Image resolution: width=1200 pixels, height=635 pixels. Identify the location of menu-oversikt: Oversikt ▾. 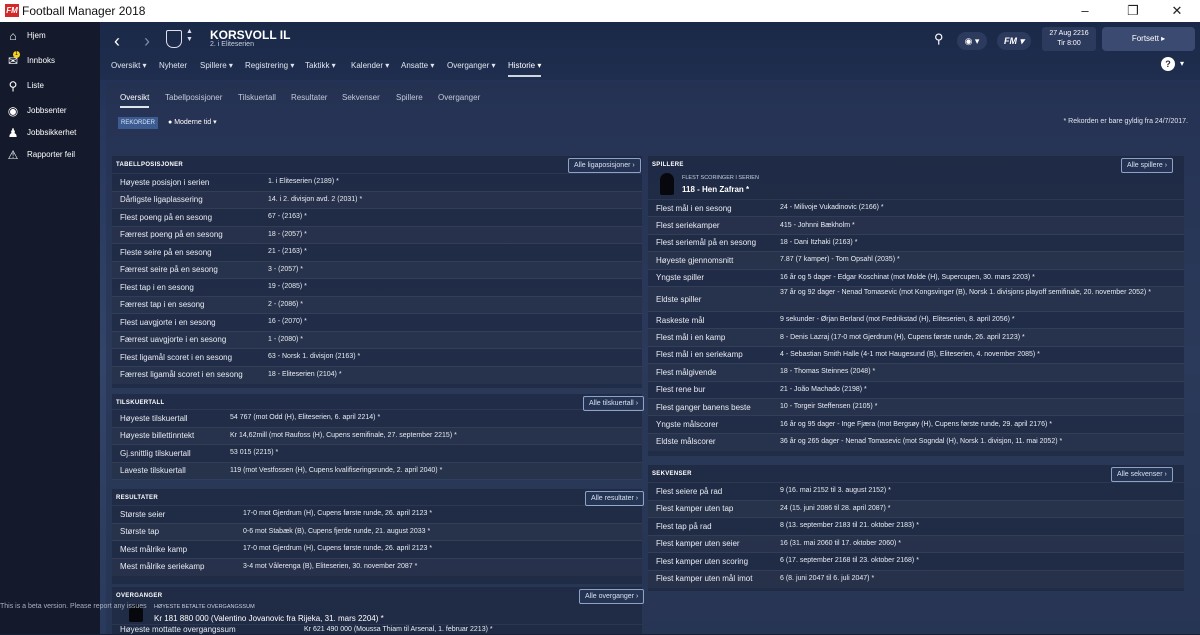
(129, 68).